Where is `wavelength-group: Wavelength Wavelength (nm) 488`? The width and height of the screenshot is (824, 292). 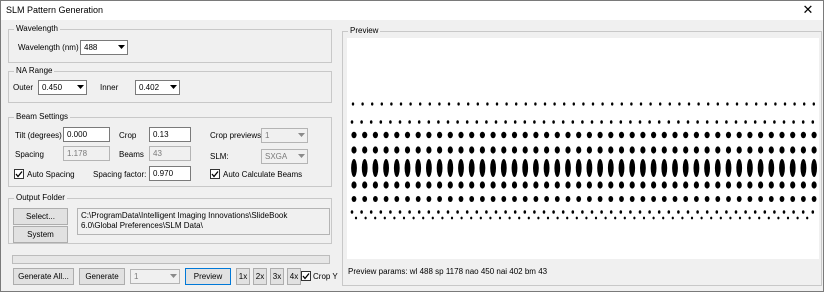
wavelength-group: Wavelength Wavelength (nm) 488 is located at coordinates (170, 43).